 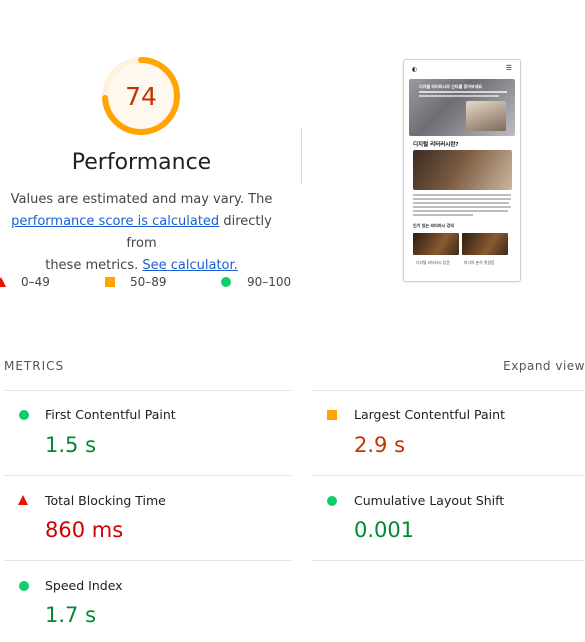 What do you see at coordinates (479, 262) in the screenshot?
I see `course-caption: 미디어 분석 첫걸음` at bounding box center [479, 262].